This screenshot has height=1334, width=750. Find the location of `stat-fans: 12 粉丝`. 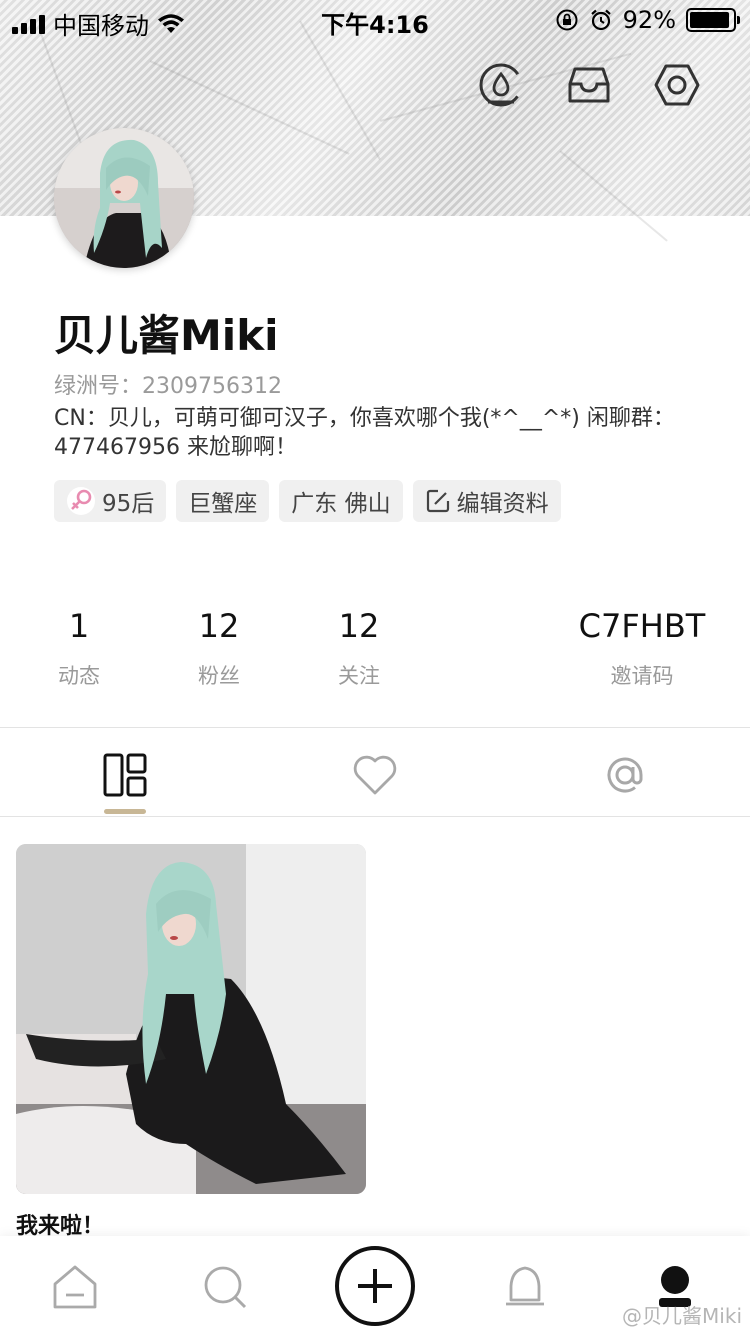

stat-fans: 12 粉丝 is located at coordinates (219, 648).